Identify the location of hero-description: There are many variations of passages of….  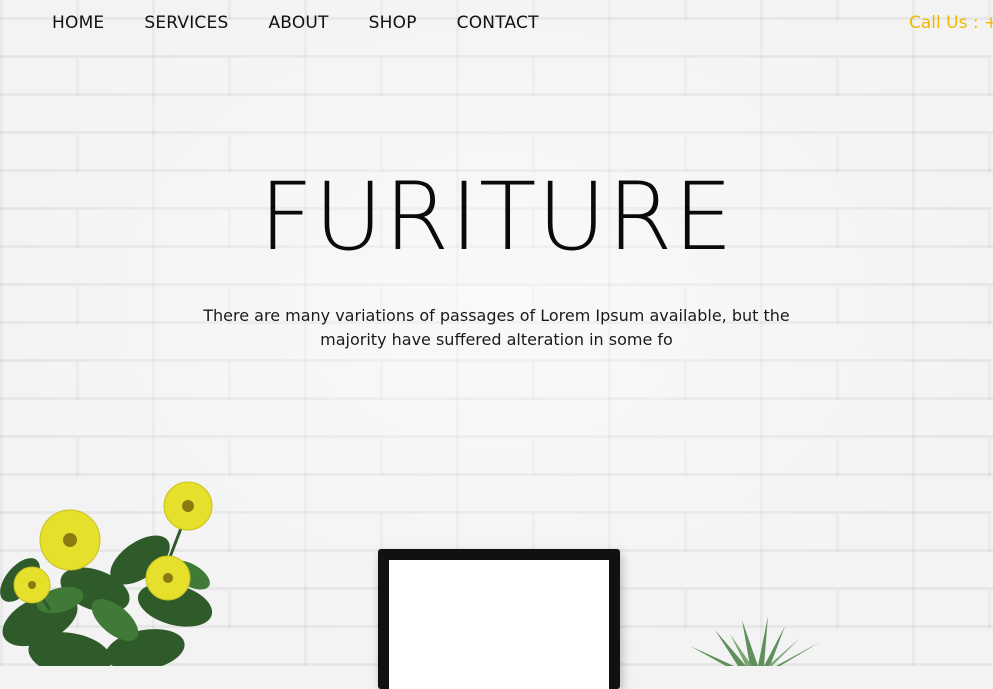
(496, 327).